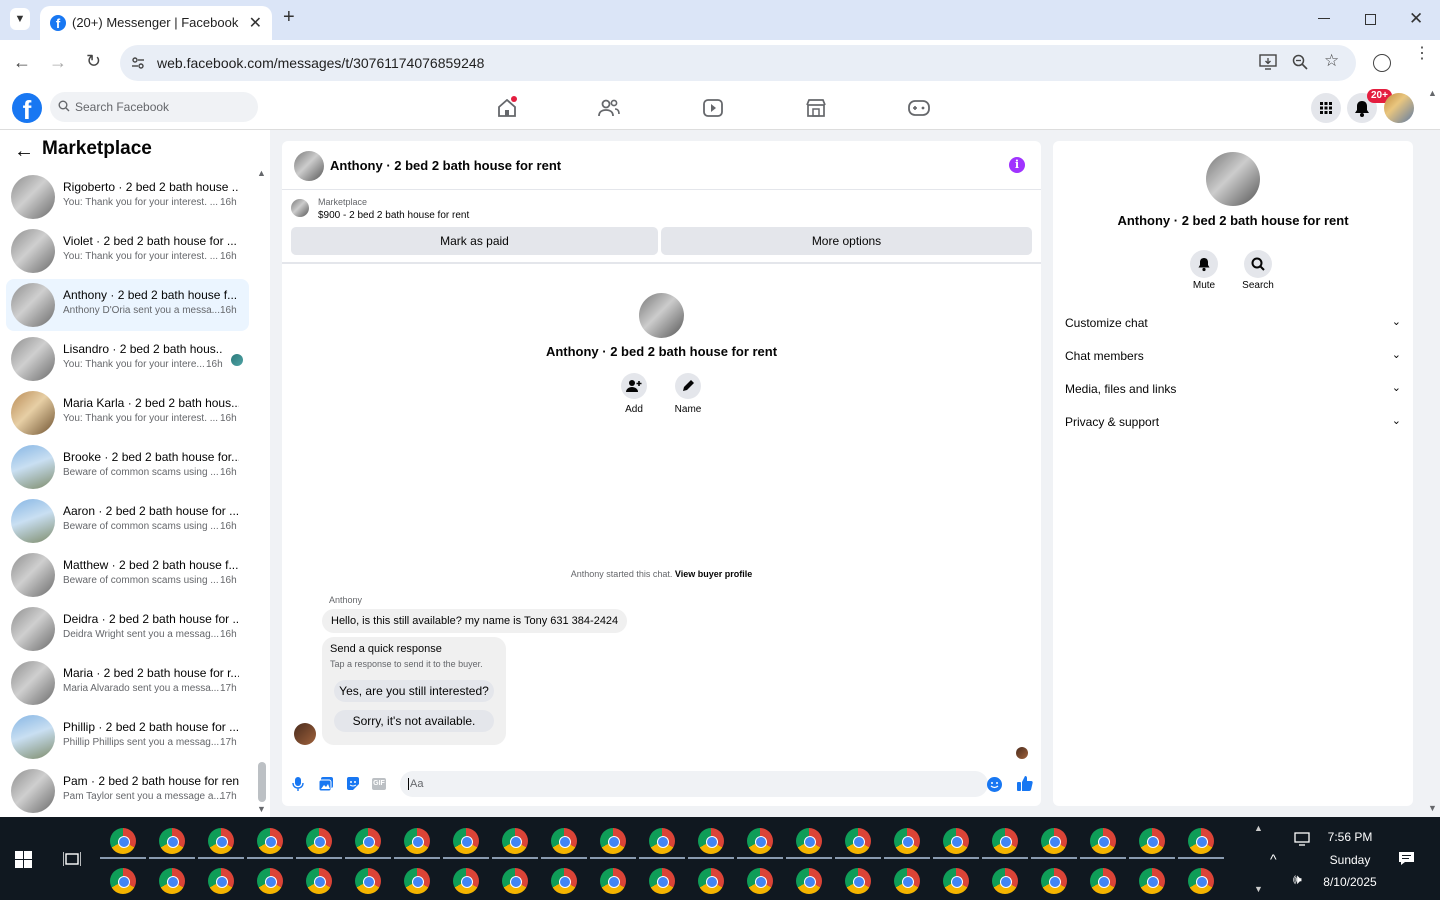 The height and width of the screenshot is (900, 1440). I want to click on back-icon: ←, so click(22, 62).